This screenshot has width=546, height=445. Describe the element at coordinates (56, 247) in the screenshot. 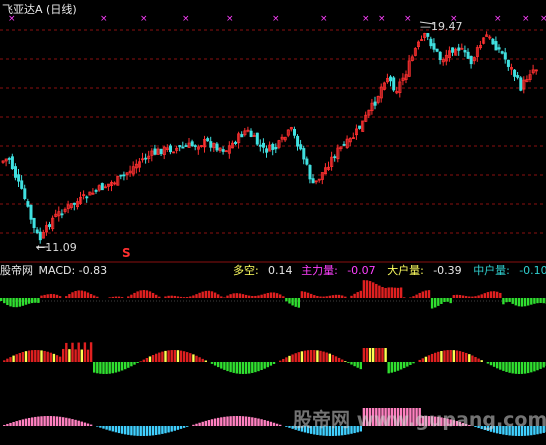

I see `low-price-label: ←11.09` at that location.